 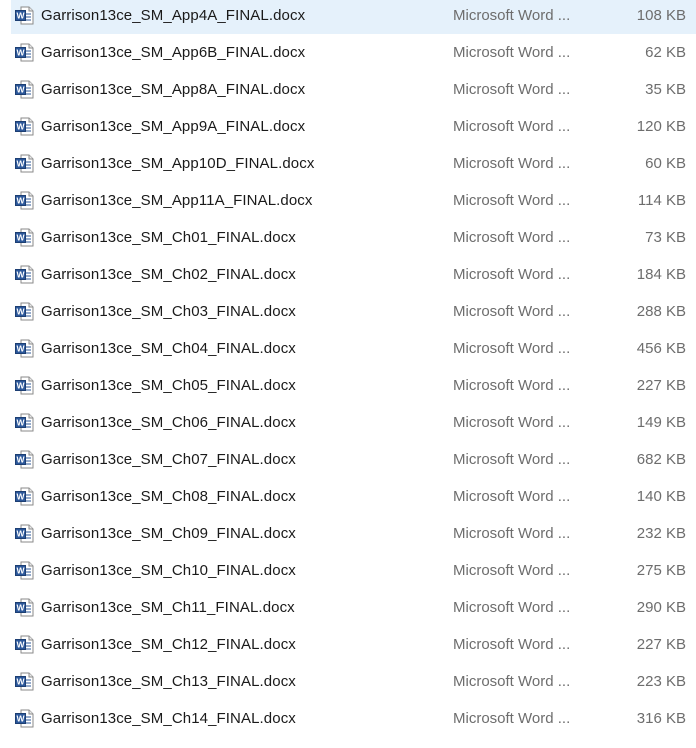 What do you see at coordinates (661, 570) in the screenshot?
I see `file-size: 275 KB` at bounding box center [661, 570].